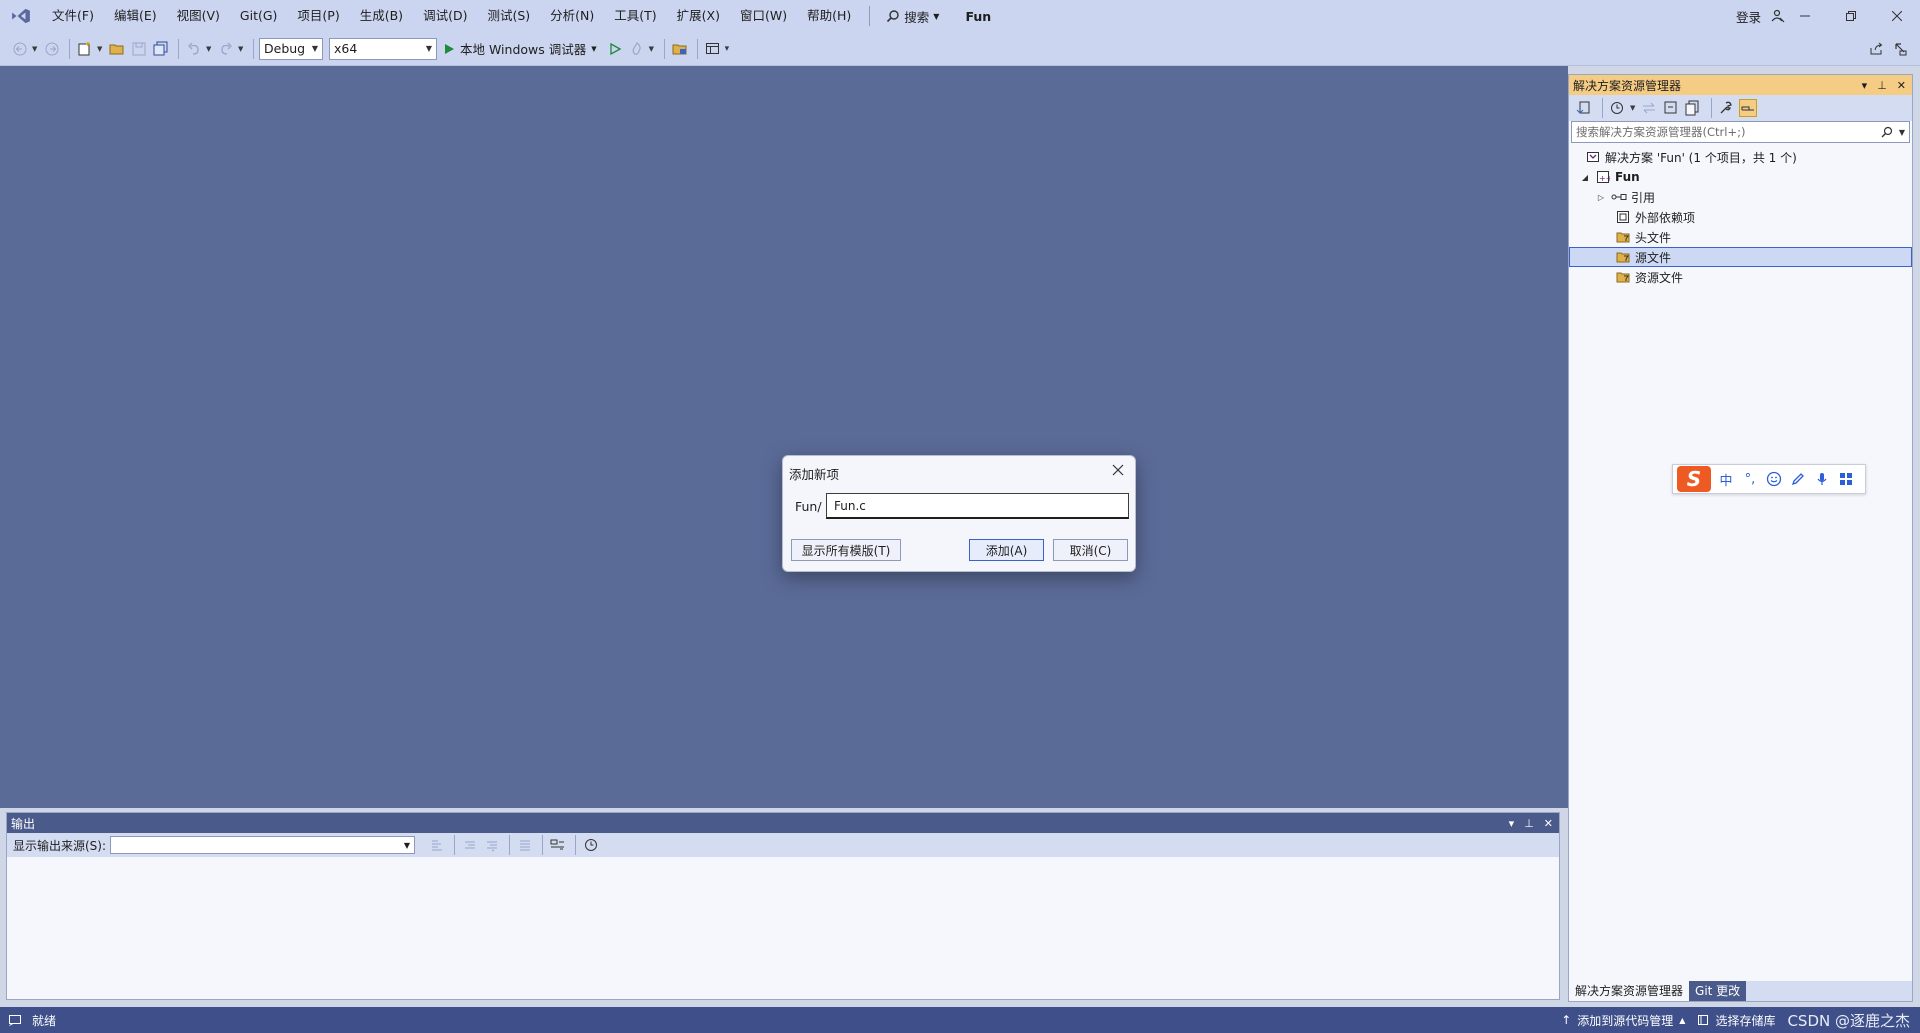 The image size is (1920, 1033). What do you see at coordinates (1006, 550) in the screenshot?
I see `add-button: 添加(A)` at bounding box center [1006, 550].